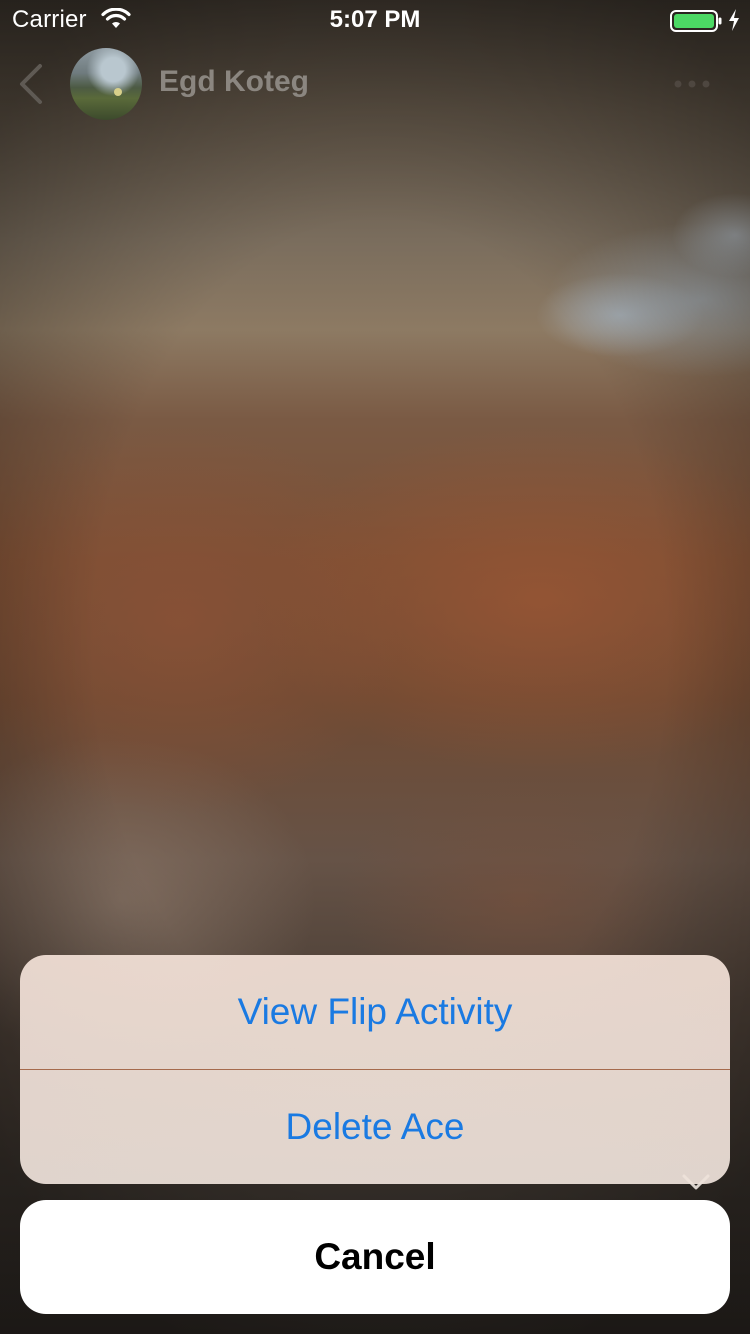 The image size is (750, 1334). Describe the element at coordinates (375, 85) in the screenshot. I see `chat-header: Egd Koteg` at that location.